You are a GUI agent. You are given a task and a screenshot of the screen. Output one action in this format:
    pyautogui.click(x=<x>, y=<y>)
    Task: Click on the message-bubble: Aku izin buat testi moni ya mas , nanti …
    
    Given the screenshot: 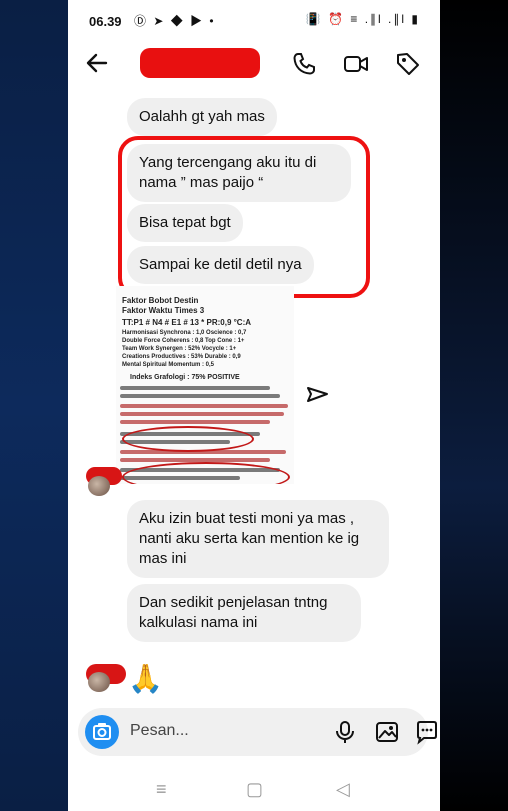 What is the action you would take?
    pyautogui.click(x=258, y=539)
    